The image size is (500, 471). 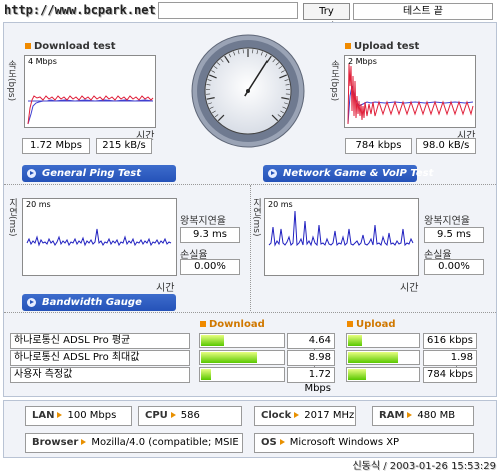 I want to click on gauge-hub, so click(x=248, y=91).